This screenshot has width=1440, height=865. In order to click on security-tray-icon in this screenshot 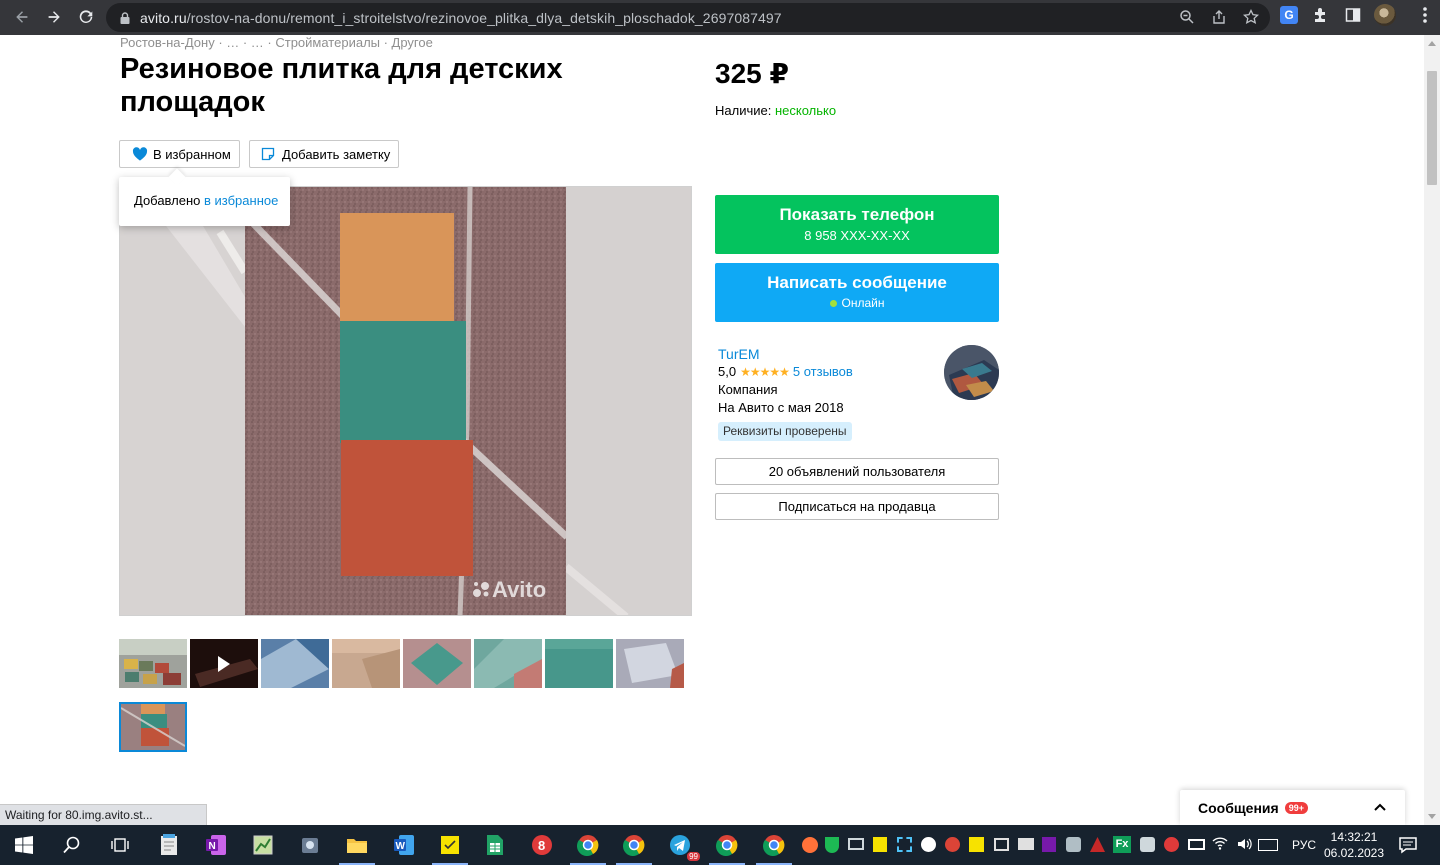, I will do `click(1171, 844)`.